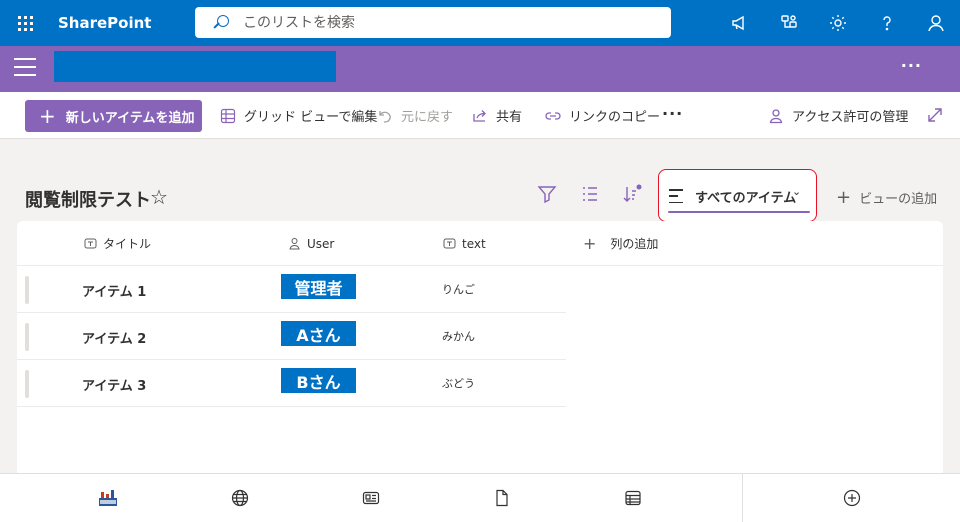 The height and width of the screenshot is (522, 960). What do you see at coordinates (911, 65) in the screenshot?
I see `site-more-button: ···` at bounding box center [911, 65].